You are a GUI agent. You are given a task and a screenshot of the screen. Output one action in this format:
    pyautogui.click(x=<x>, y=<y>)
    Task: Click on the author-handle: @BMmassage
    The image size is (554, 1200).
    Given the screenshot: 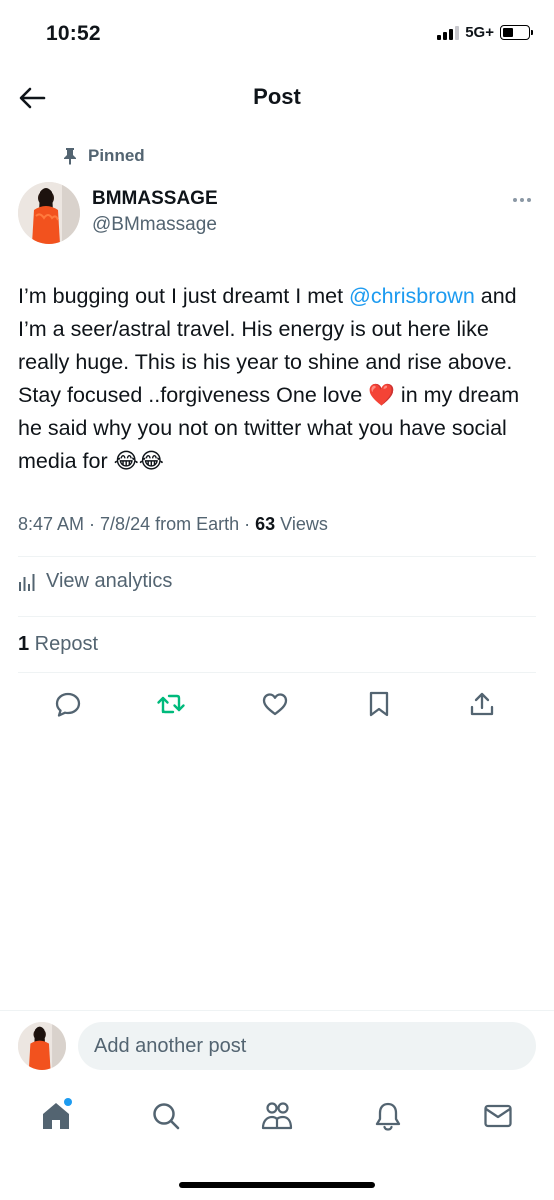 What is the action you would take?
    pyautogui.click(x=154, y=225)
    